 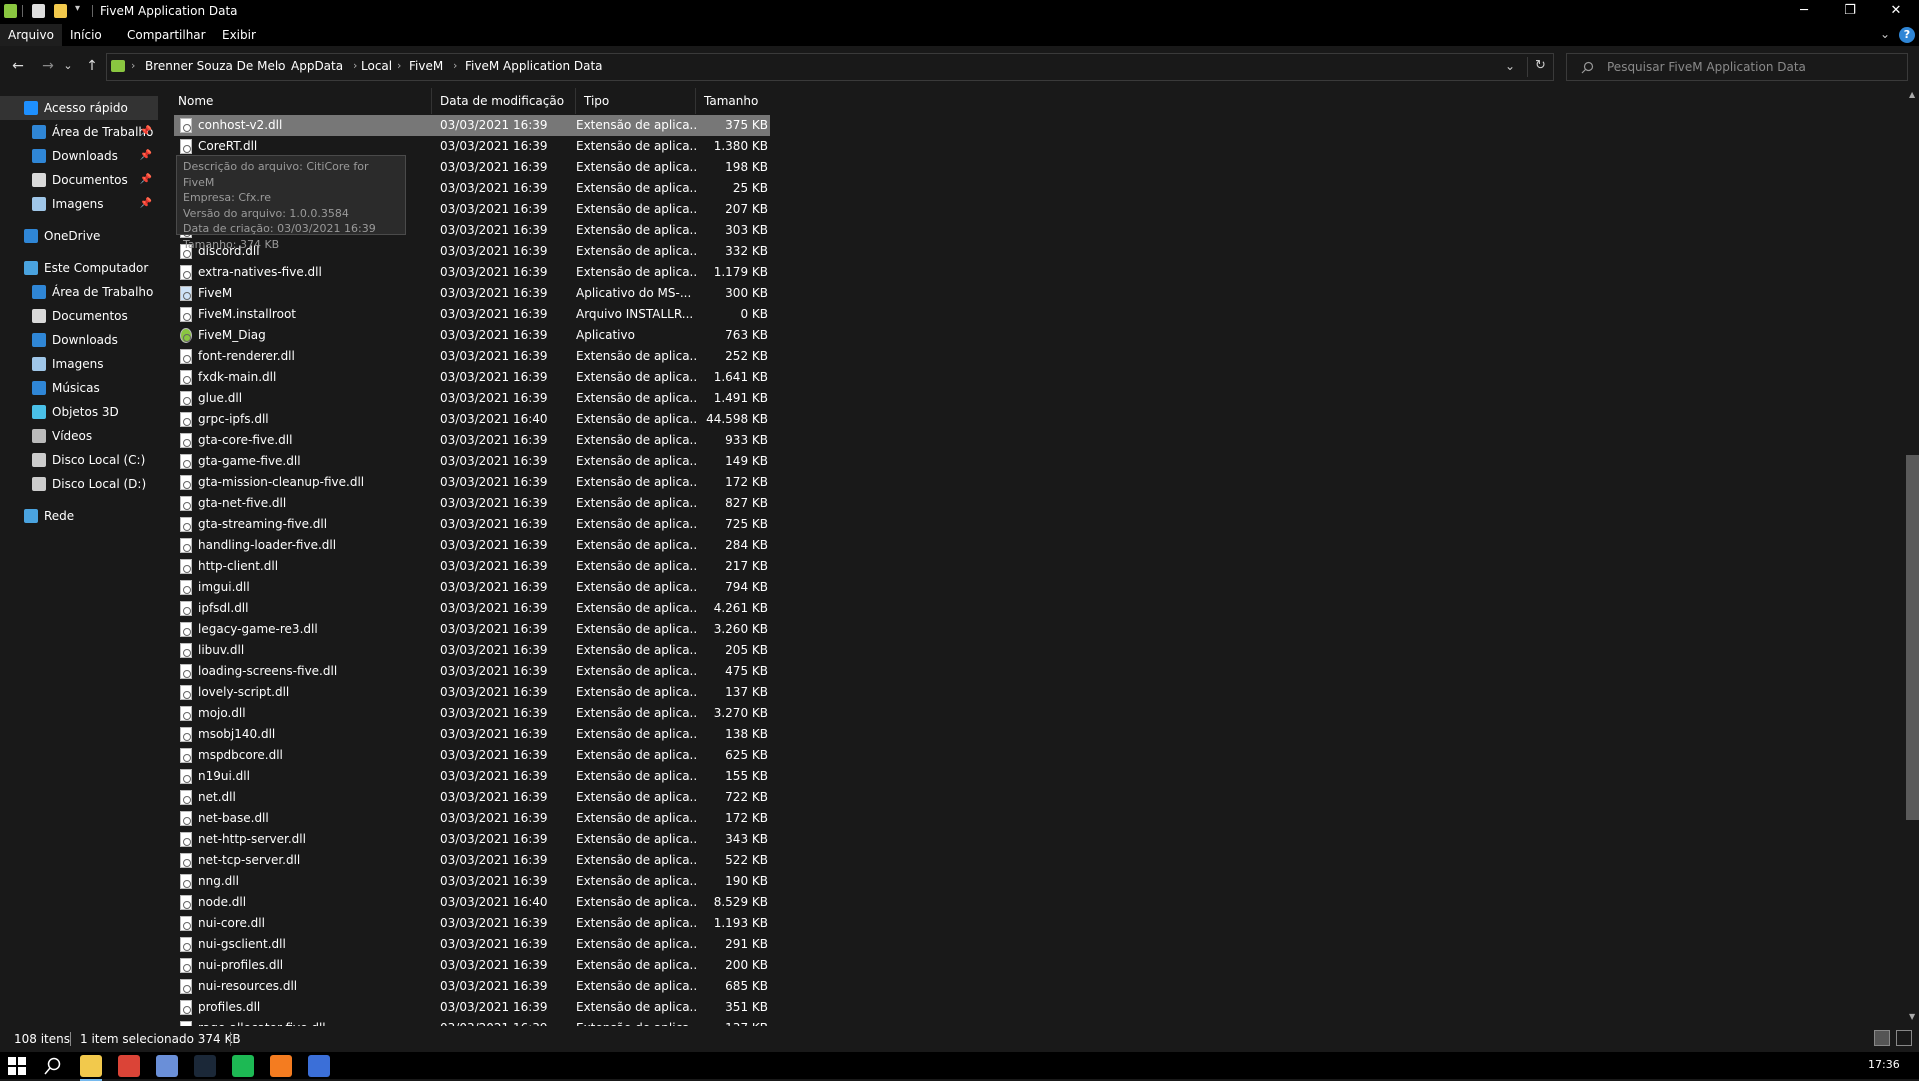 I want to click on tab-exibir: Exibir, so click(x=239, y=35).